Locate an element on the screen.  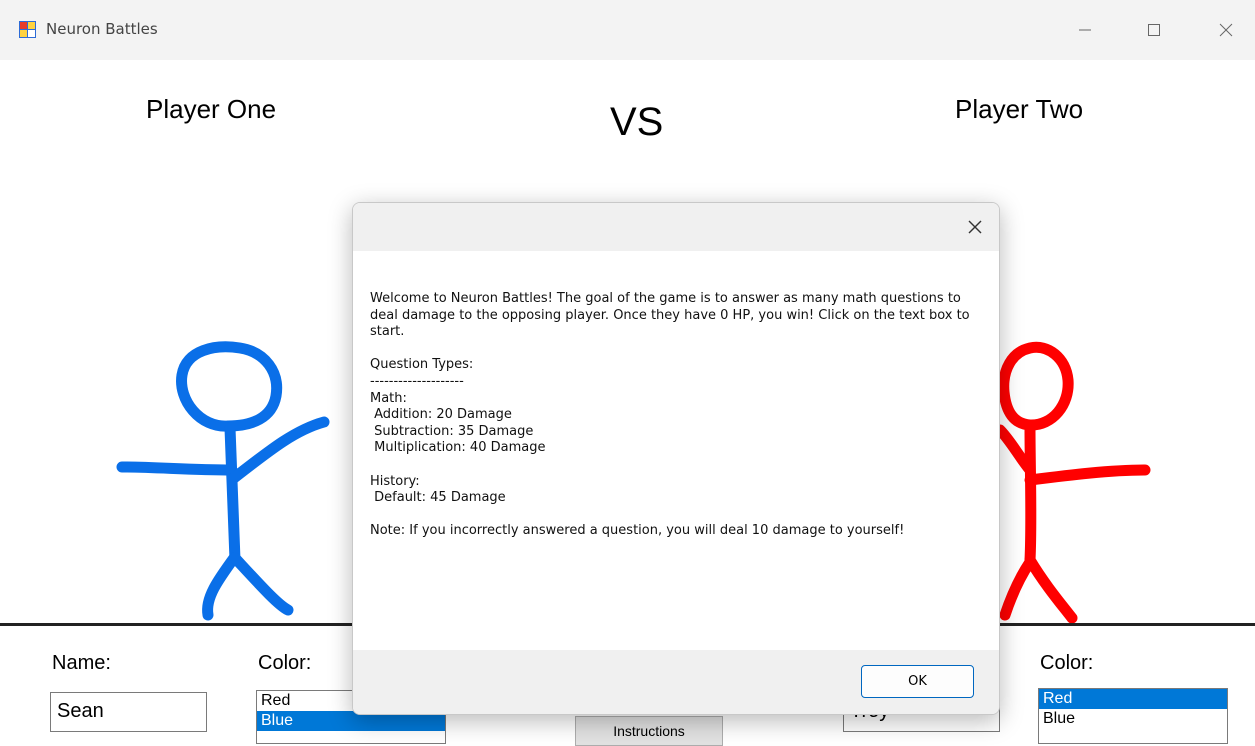
dialog-title-bar is located at coordinates (676, 227).